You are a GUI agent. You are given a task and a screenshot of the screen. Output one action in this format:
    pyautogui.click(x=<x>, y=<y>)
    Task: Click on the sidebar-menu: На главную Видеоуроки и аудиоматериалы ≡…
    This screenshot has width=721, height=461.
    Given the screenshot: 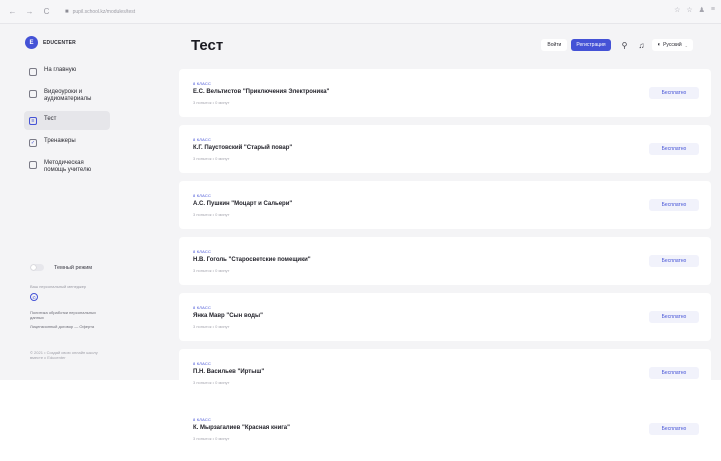 What is the action you would take?
    pyautogui.click(x=67, y=122)
    